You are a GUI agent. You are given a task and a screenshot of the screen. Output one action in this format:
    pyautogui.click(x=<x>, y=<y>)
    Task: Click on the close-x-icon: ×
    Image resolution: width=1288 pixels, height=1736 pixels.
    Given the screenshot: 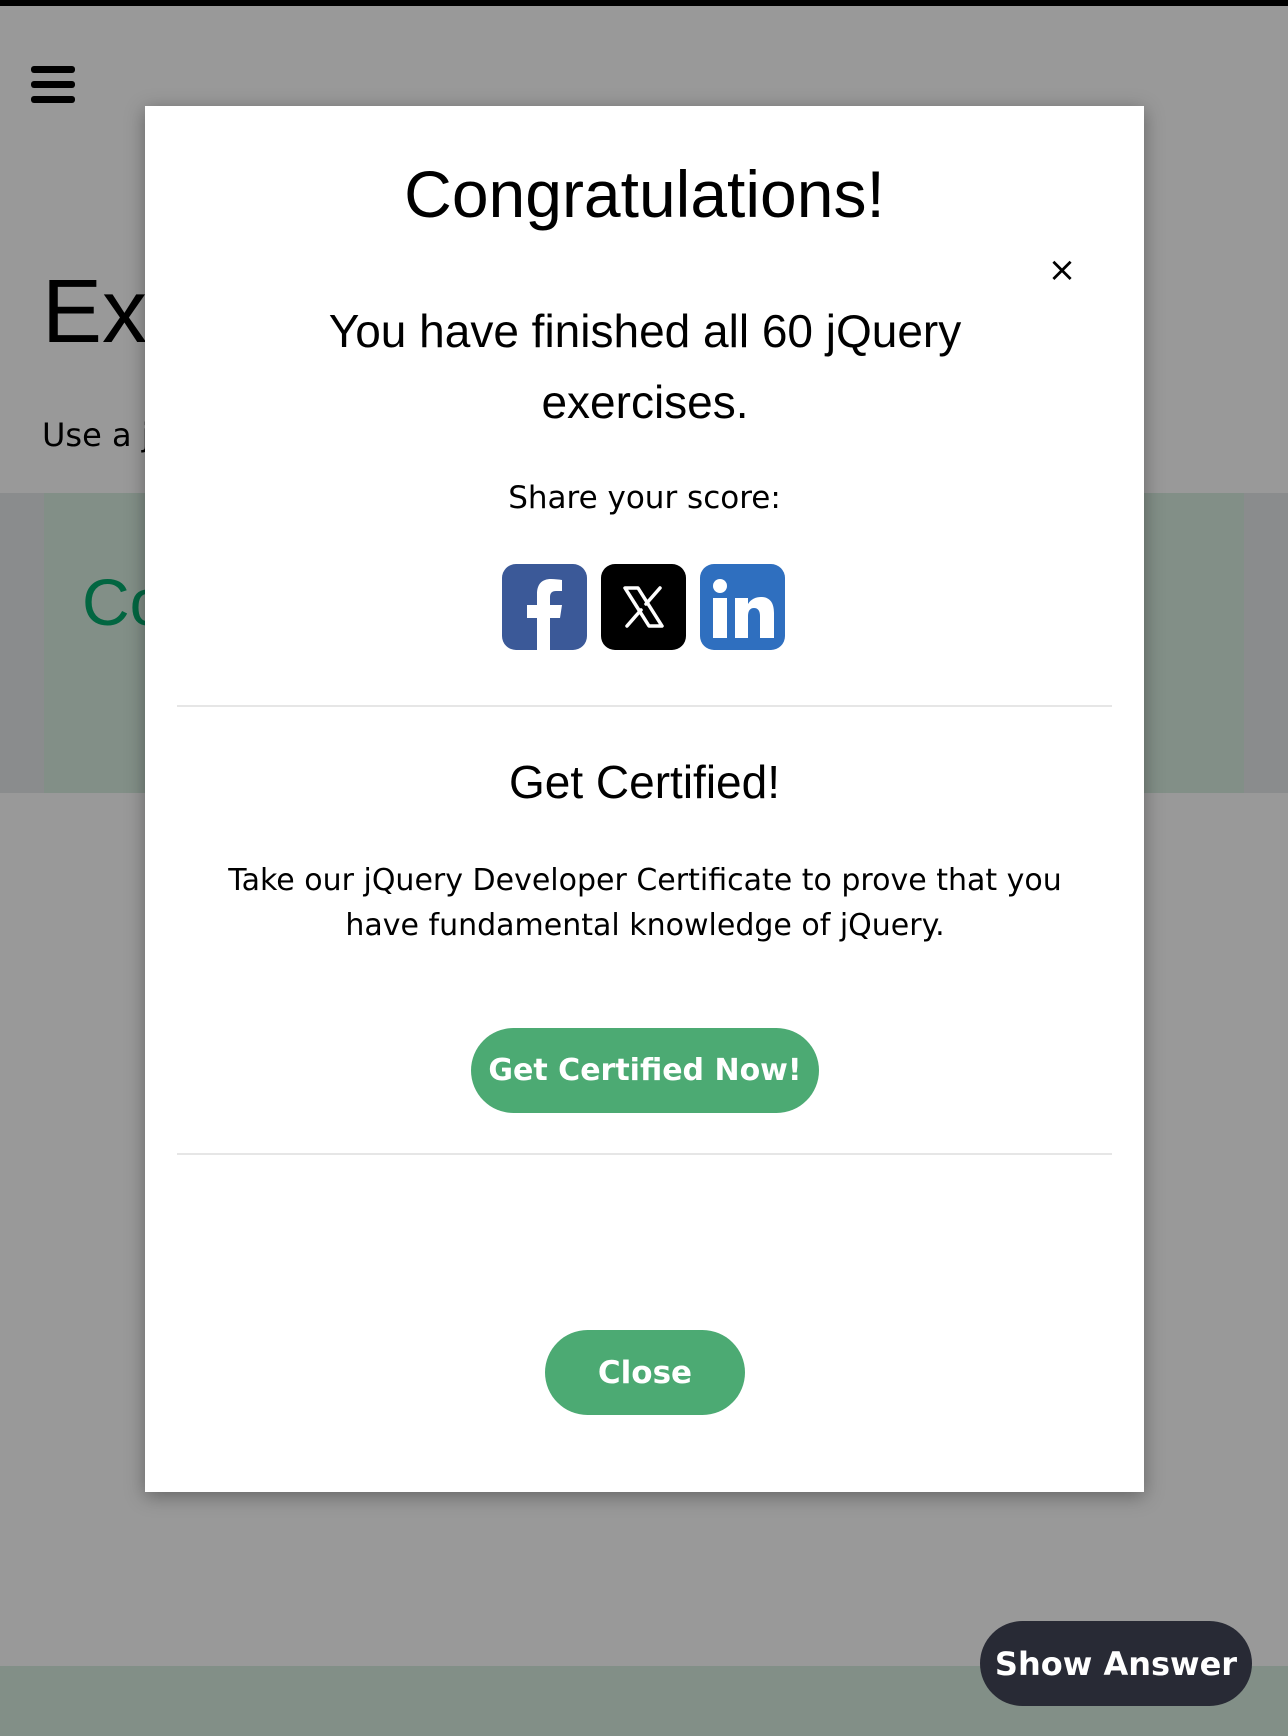 What is the action you would take?
    pyautogui.click(x=1062, y=270)
    